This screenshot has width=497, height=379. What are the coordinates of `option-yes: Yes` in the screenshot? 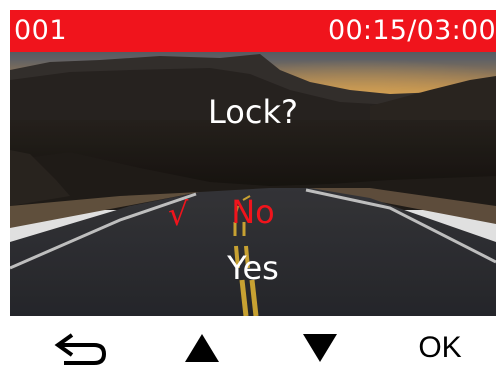 It's located at (253, 268).